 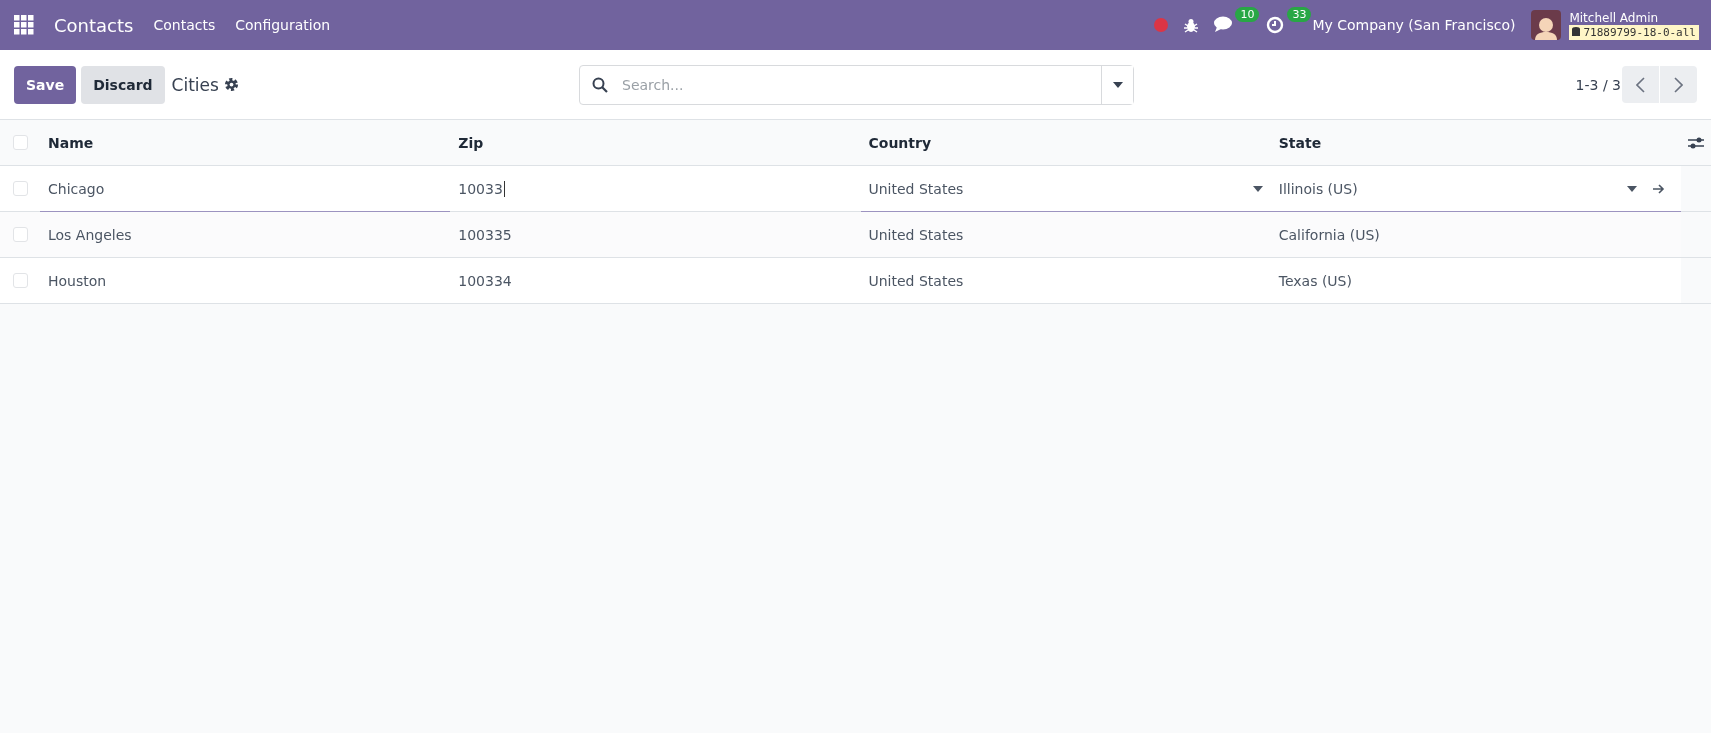 I want to click on input-field: 10033, so click(x=655, y=188).